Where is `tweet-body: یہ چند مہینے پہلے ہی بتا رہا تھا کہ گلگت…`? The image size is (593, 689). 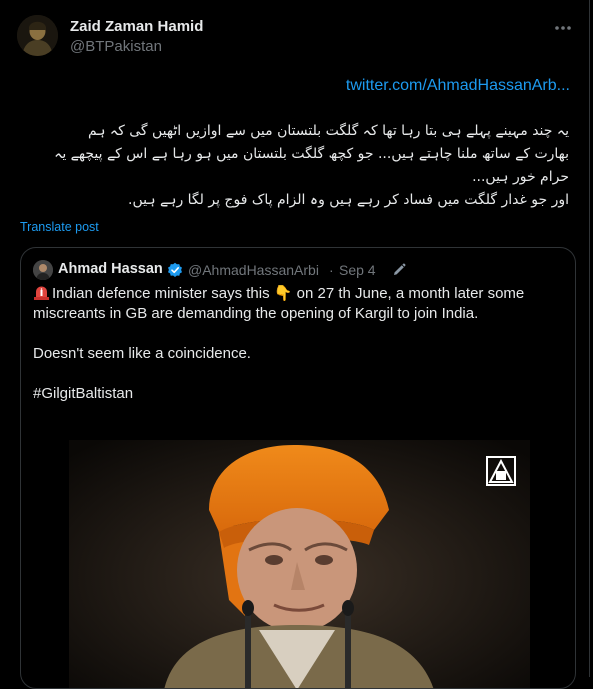
tweet-body: یہ چند مہینے پہلے ہی بتا رہا تھا کہ گلگت… is located at coordinates (294, 166).